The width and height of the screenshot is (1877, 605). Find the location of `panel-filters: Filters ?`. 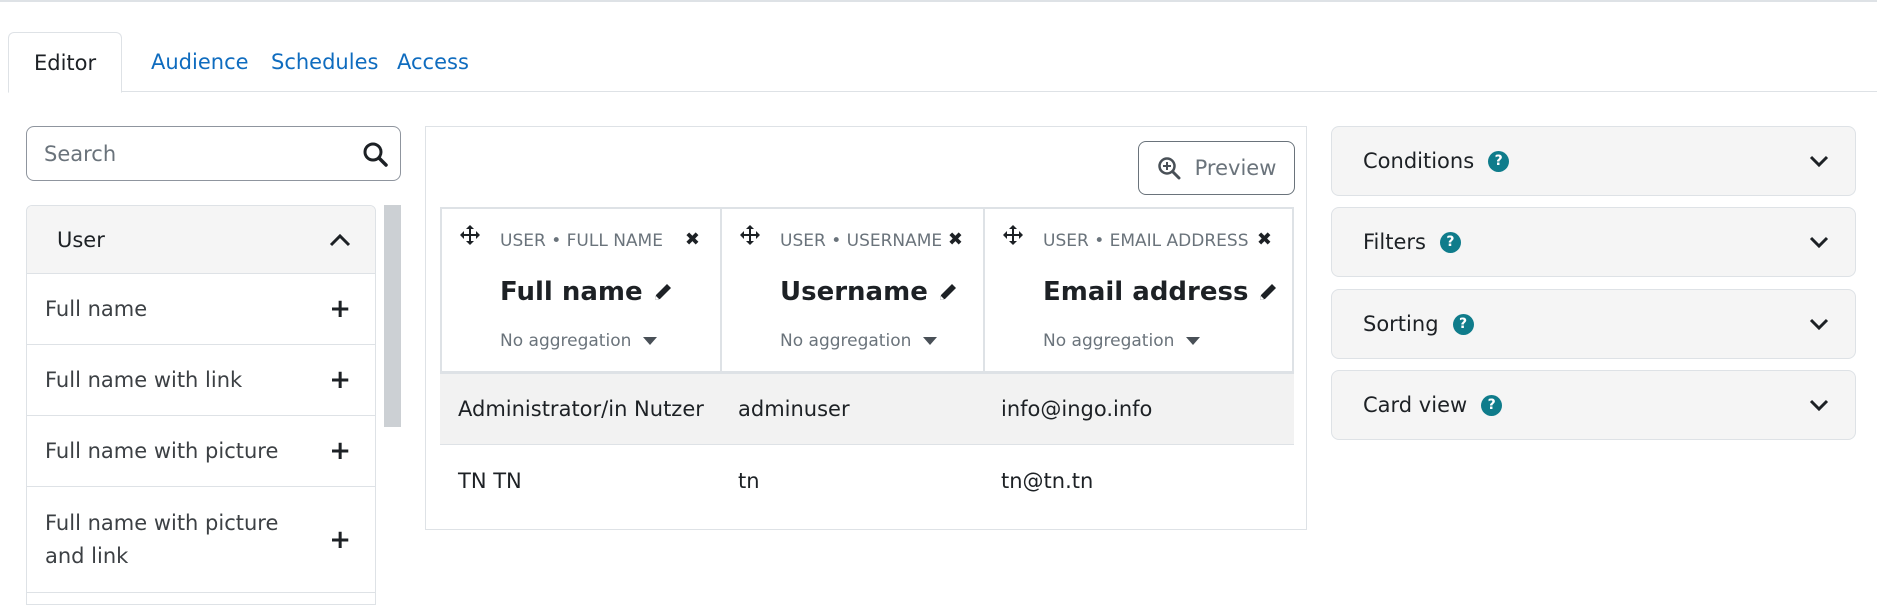

panel-filters: Filters ? is located at coordinates (1593, 242).